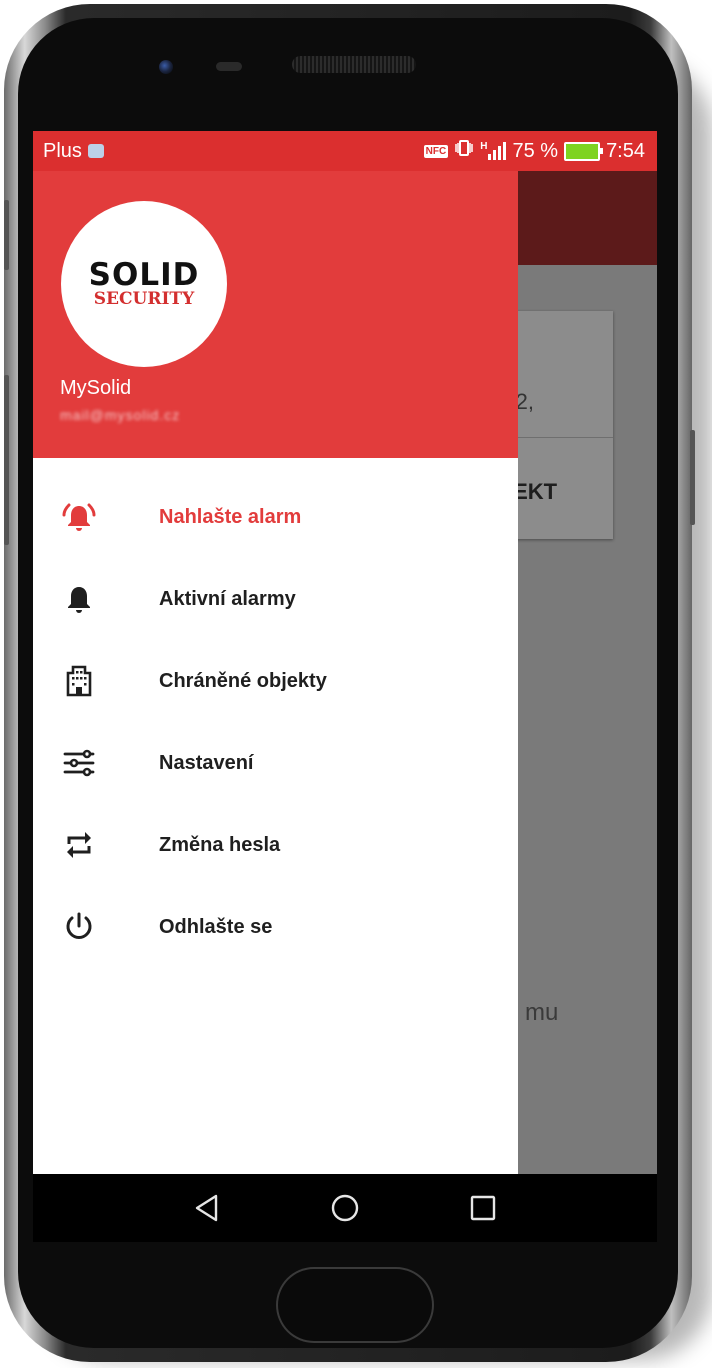 The height and width of the screenshot is (1368, 712). I want to click on menu-item-label: Odhlašte se, so click(216, 926).